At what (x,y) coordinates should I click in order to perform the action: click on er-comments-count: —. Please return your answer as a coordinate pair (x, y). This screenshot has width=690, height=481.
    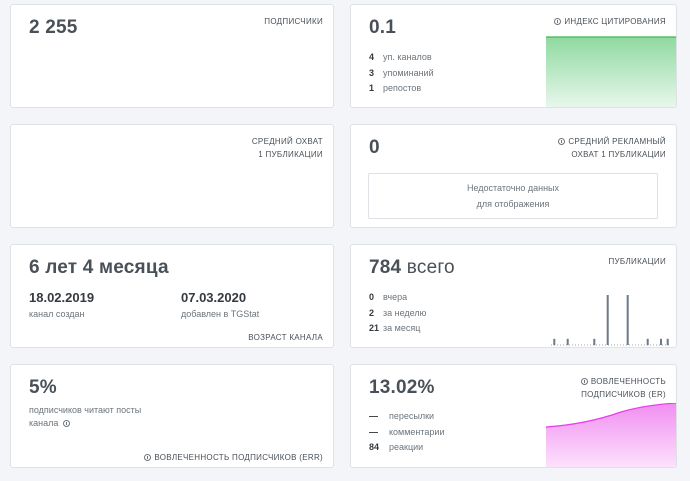
    Looking at the image, I should click on (373, 432).